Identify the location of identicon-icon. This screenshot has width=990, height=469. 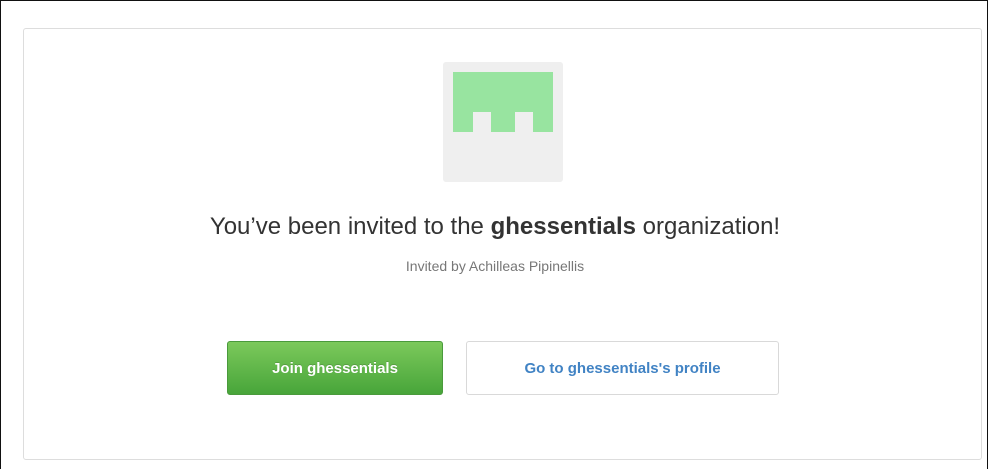
(503, 102).